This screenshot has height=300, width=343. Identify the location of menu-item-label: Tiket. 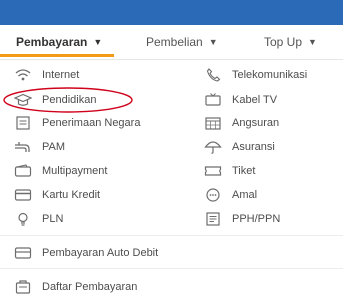
(244, 171).